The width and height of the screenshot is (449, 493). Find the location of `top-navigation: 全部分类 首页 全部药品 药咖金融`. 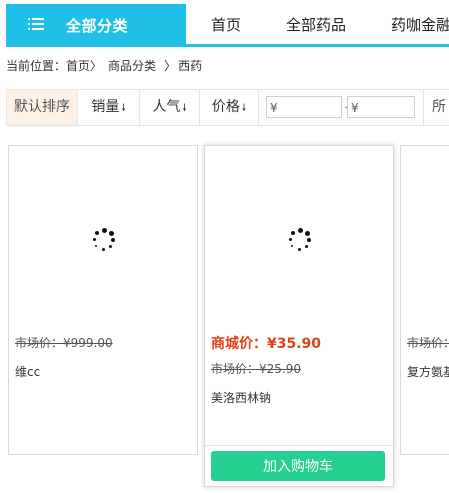

top-navigation: 全部分类 首页 全部药品 药咖金融 is located at coordinates (224, 23).